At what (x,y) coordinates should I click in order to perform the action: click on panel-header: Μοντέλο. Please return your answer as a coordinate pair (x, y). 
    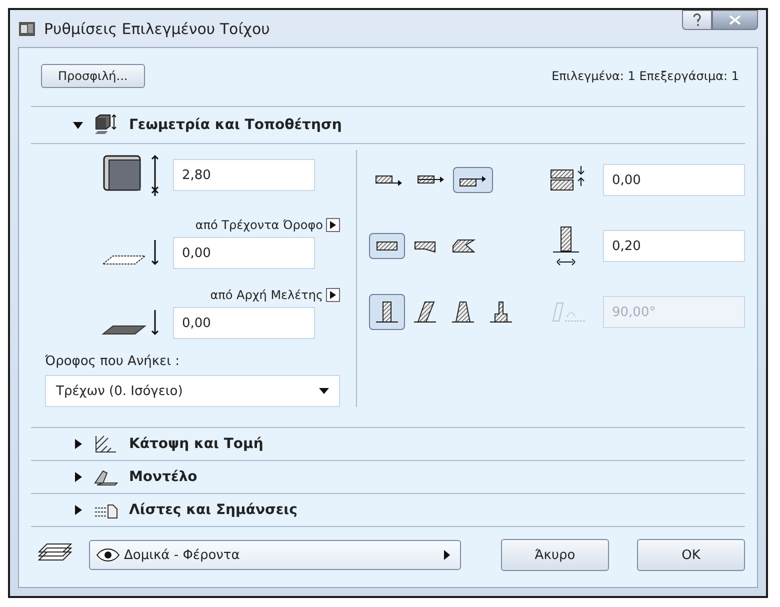
    Looking at the image, I should click on (388, 477).